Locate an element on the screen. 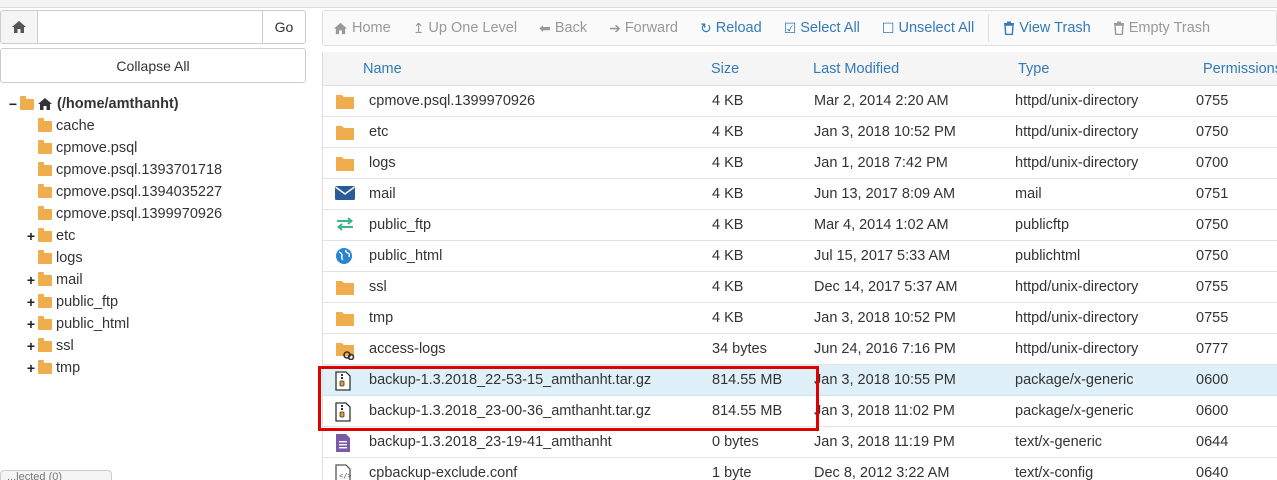 This screenshot has width=1277, height=480. toolbar-back-button: ⬅ Back is located at coordinates (563, 28).